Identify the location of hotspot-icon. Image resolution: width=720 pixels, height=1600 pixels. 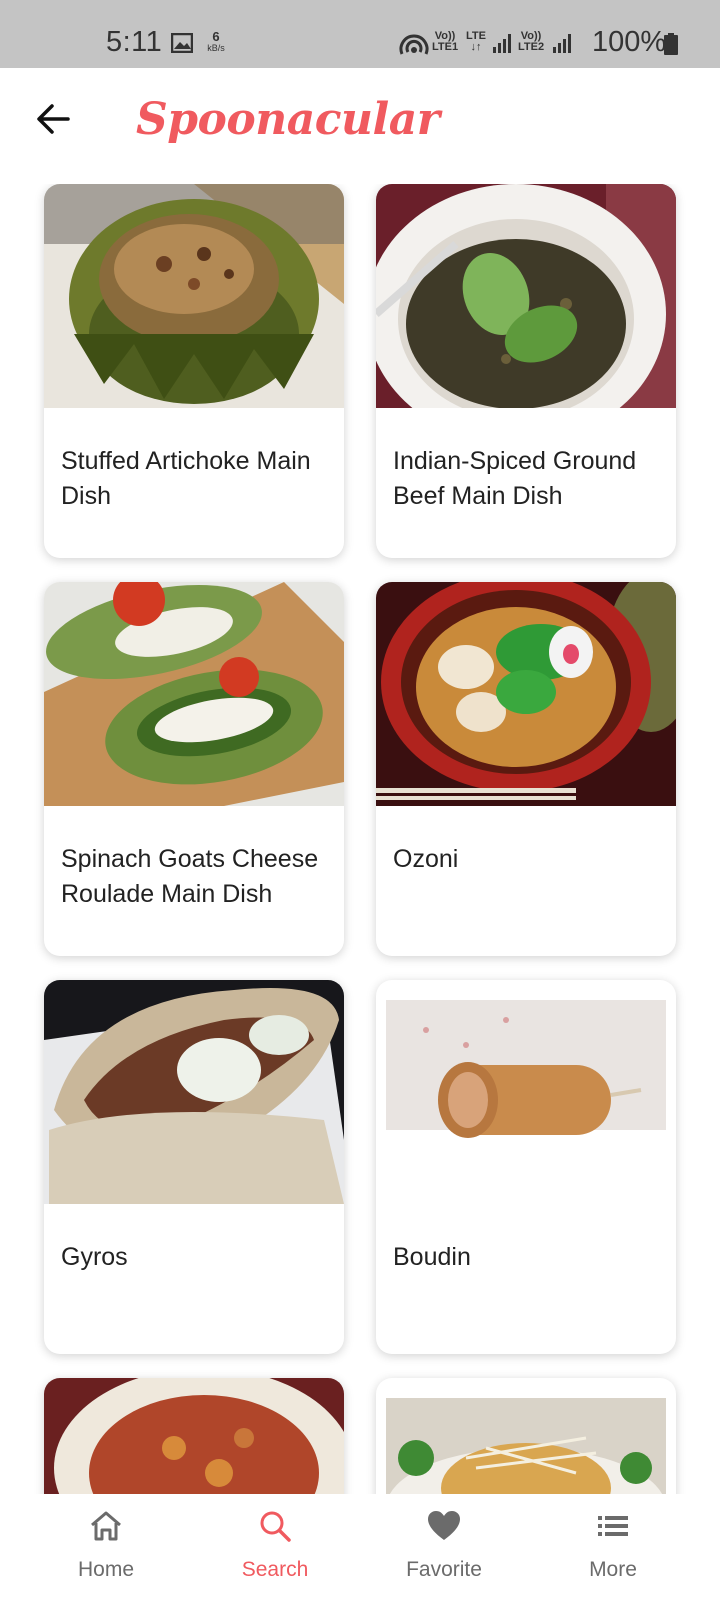
(414, 44).